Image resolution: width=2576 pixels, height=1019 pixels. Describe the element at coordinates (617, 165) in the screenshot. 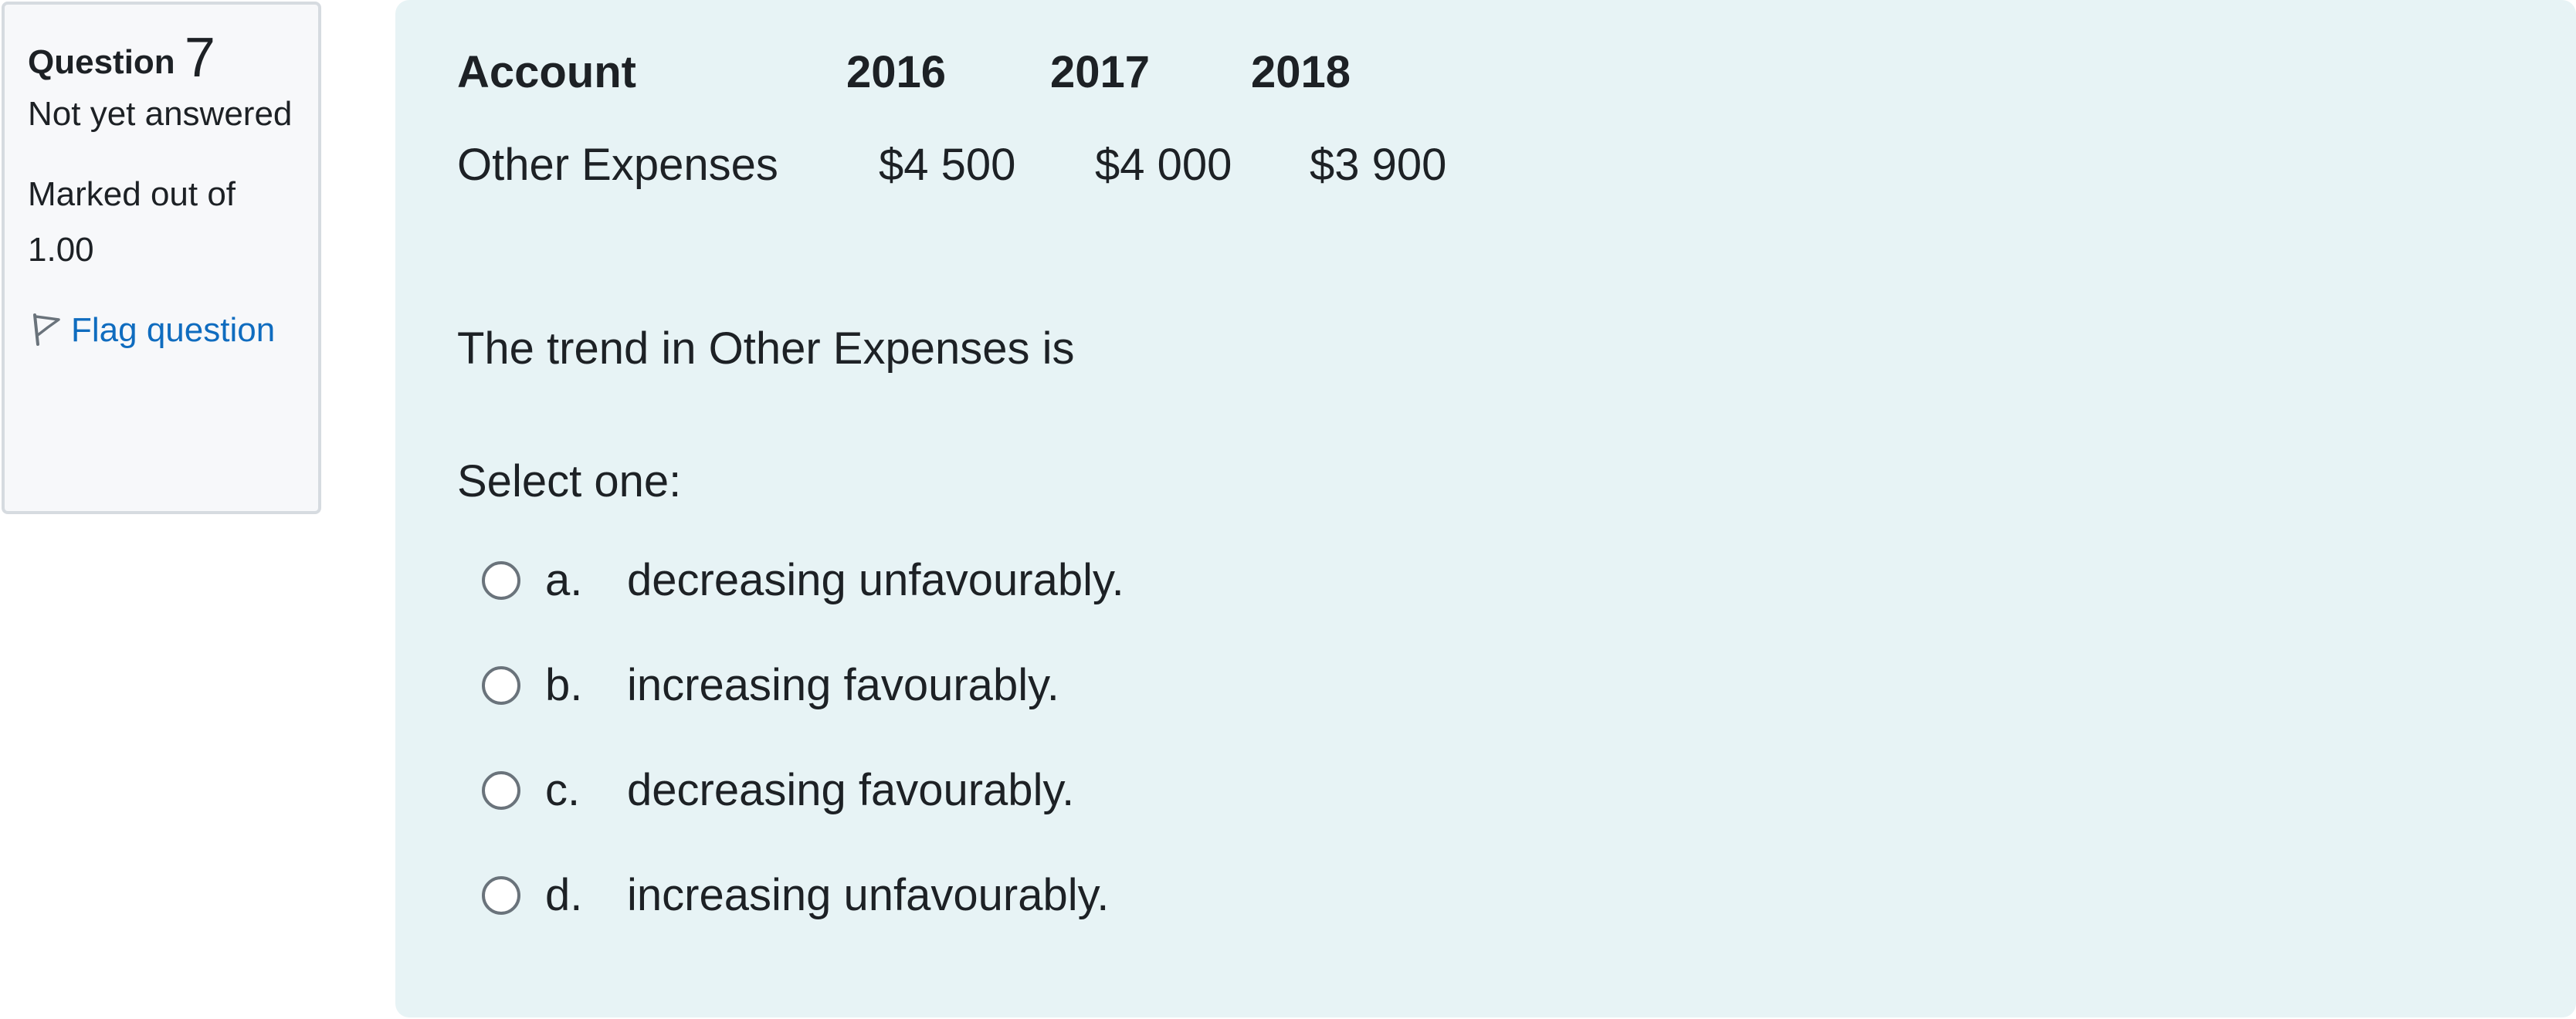

I see `table-cell: Other Expenses` at that location.